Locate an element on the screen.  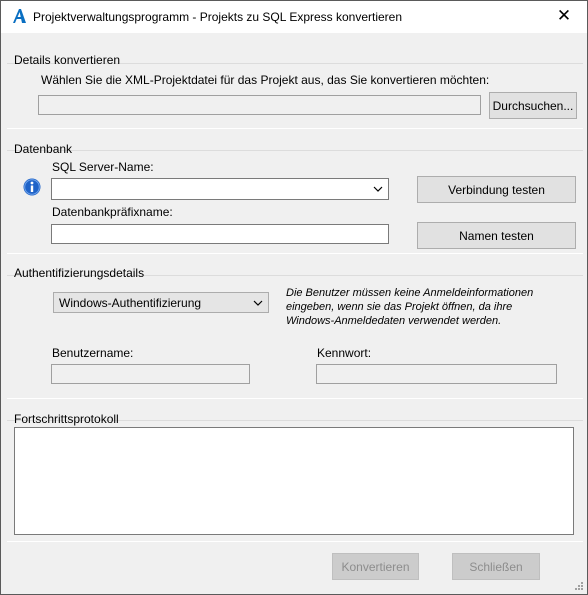
db-prefix-input is located at coordinates (220, 234).